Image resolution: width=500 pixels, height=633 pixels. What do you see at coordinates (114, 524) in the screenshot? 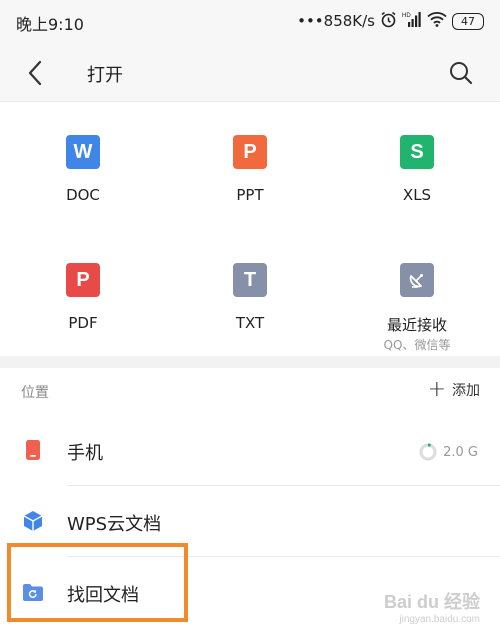
I see `location-label: WPS云文档` at bounding box center [114, 524].